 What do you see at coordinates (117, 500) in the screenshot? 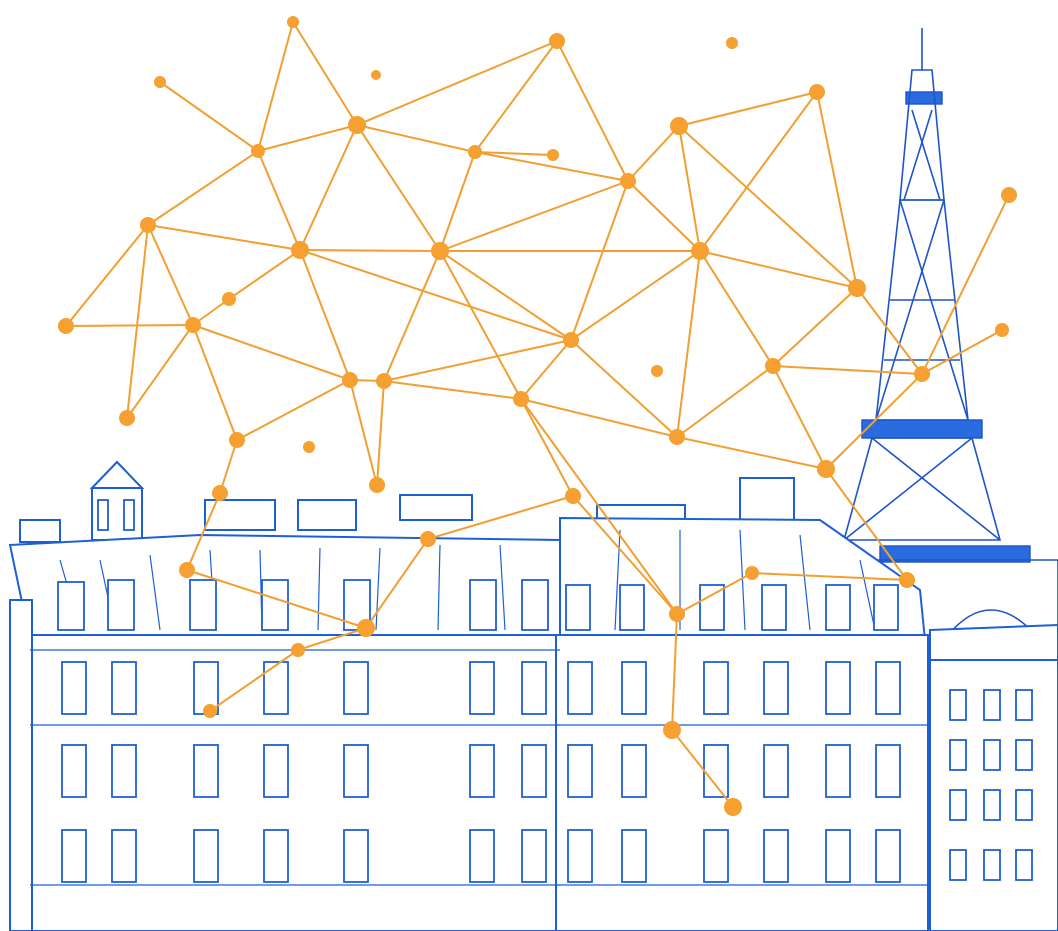
I see `rooftop-cupola` at bounding box center [117, 500].